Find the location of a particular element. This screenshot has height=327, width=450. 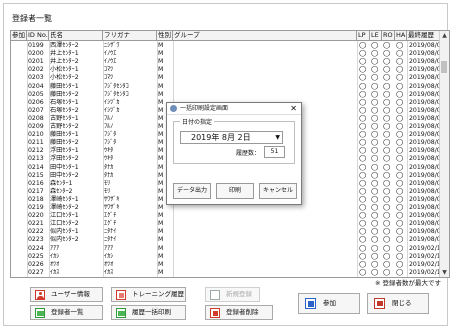

join-icon is located at coordinates (310, 303).